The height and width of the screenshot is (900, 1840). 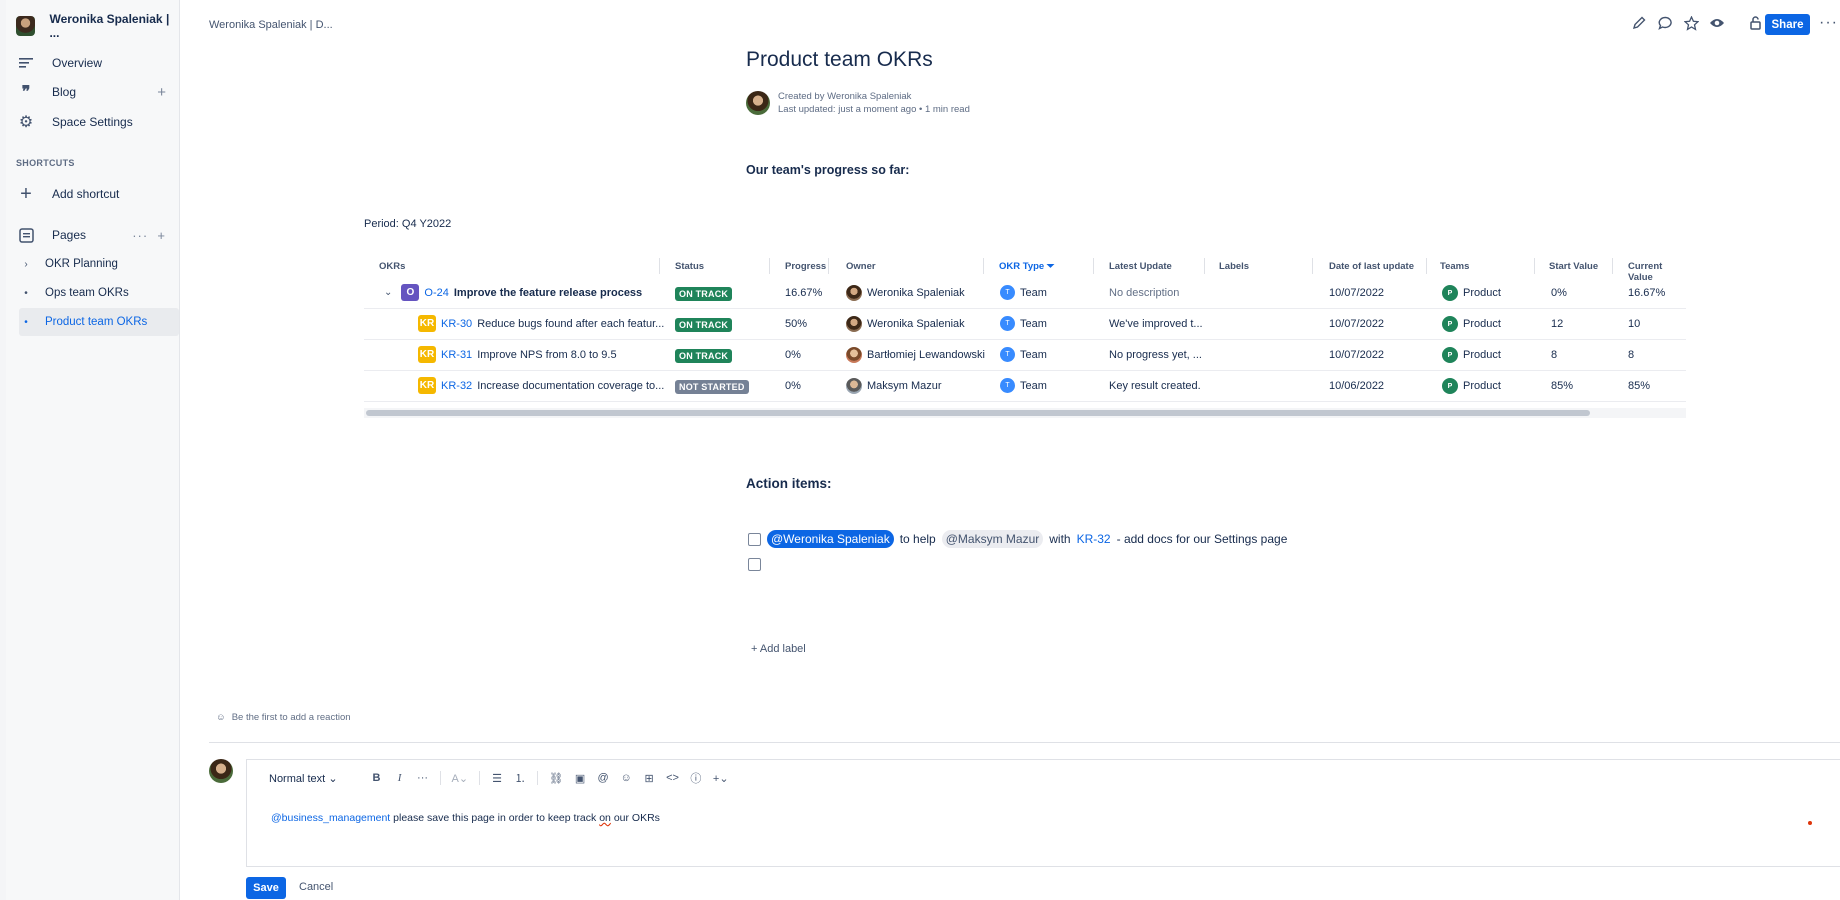 What do you see at coordinates (99, 264) in the screenshot?
I see `page-tree-item-okr-planning: › OKR Planning` at bounding box center [99, 264].